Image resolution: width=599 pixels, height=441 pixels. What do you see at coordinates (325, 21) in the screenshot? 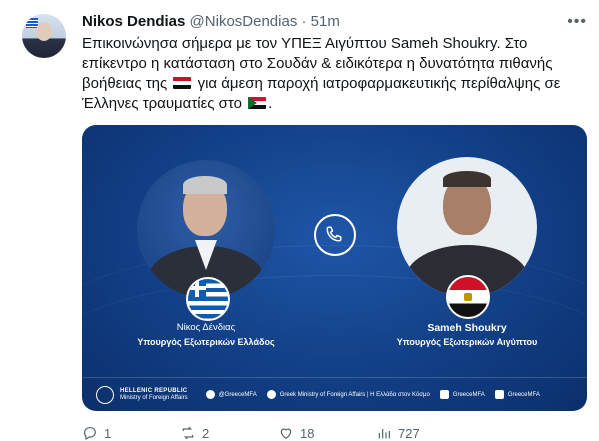
I see `tweet-time: 51m` at bounding box center [325, 21].